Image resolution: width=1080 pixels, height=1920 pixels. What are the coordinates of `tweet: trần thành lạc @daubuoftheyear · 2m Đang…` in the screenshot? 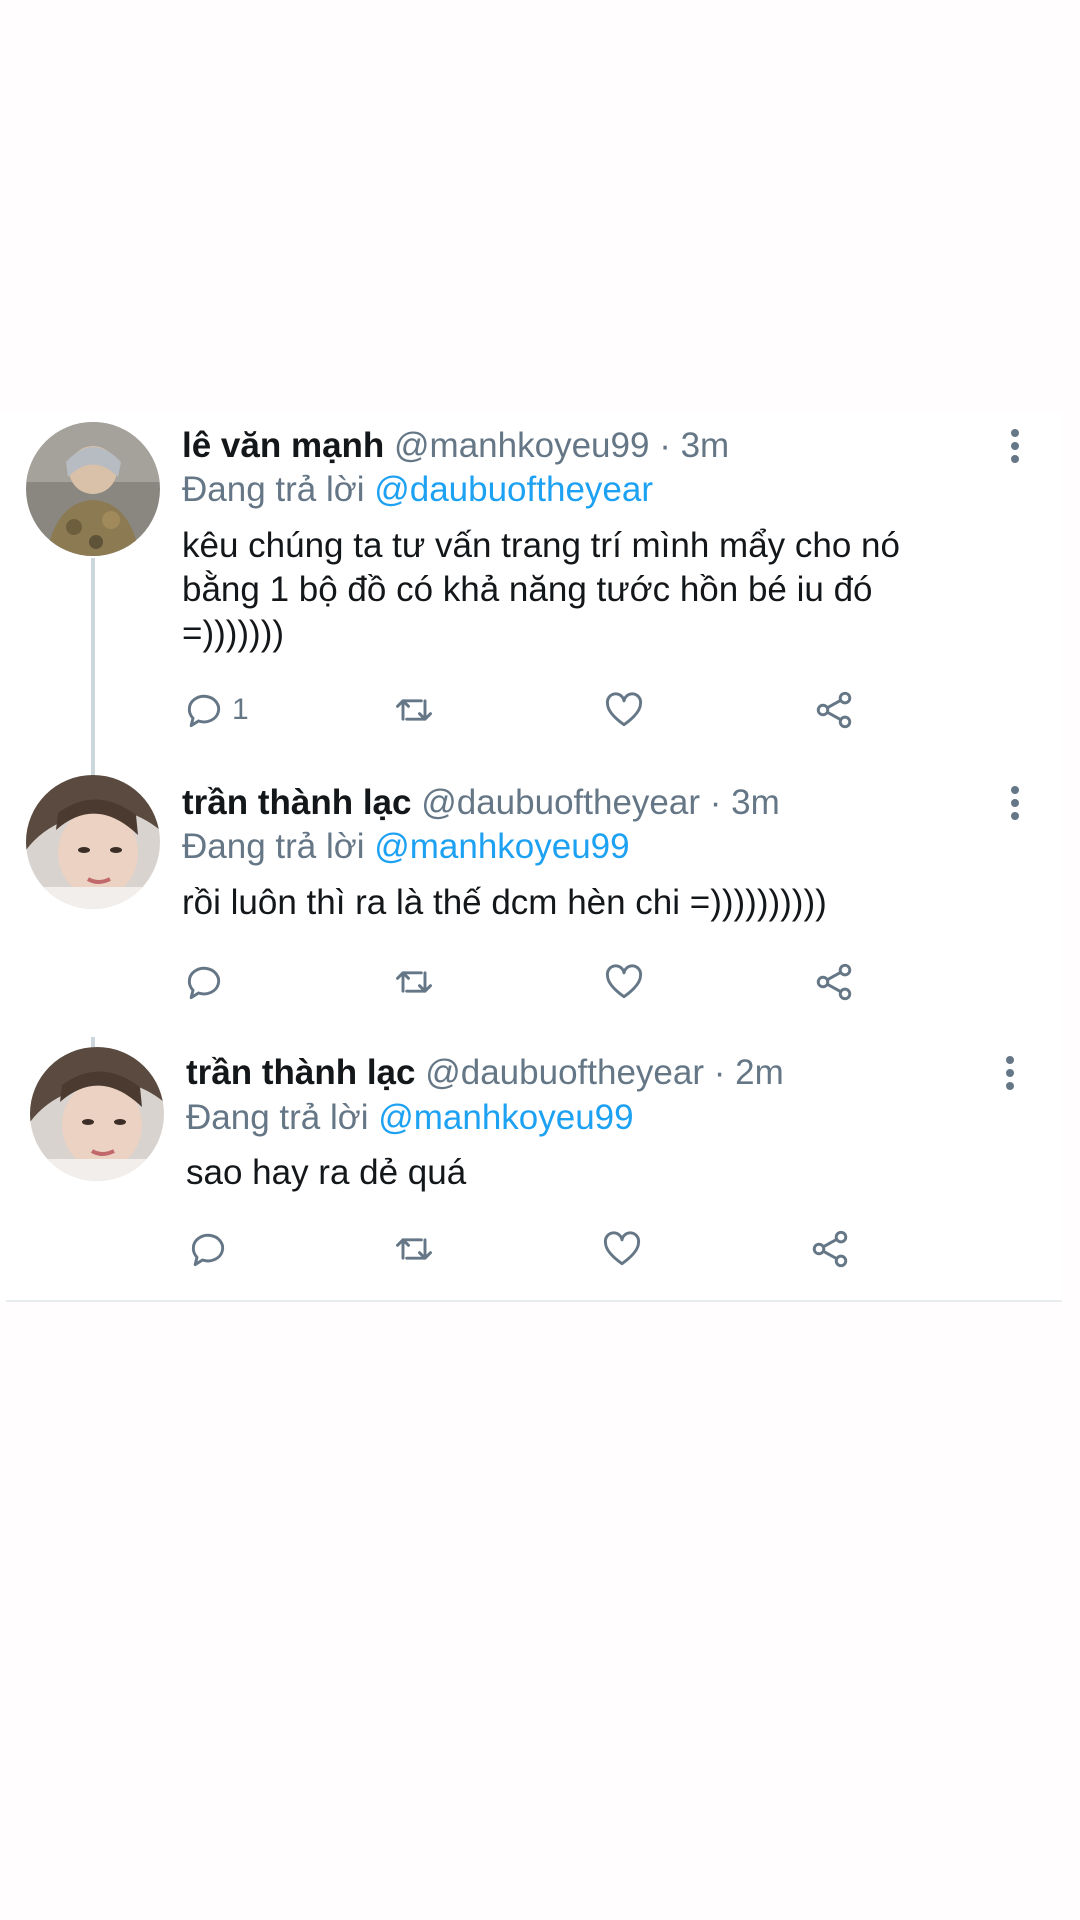 It's located at (531, 1169).